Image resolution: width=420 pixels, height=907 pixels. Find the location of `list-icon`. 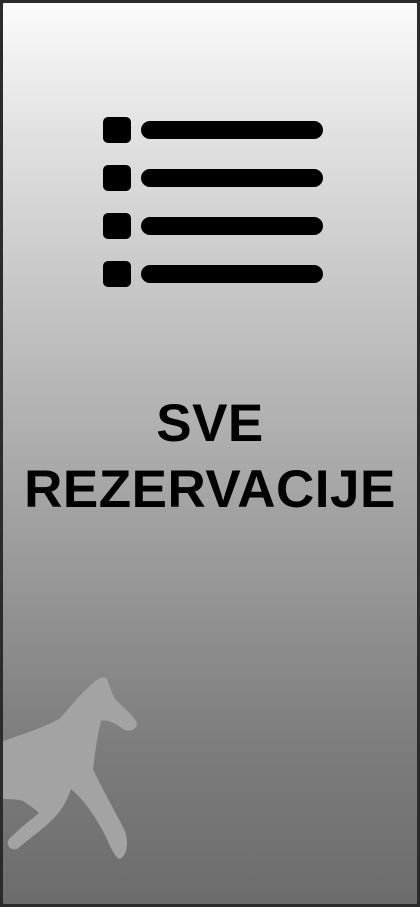

list-icon is located at coordinates (213, 202).